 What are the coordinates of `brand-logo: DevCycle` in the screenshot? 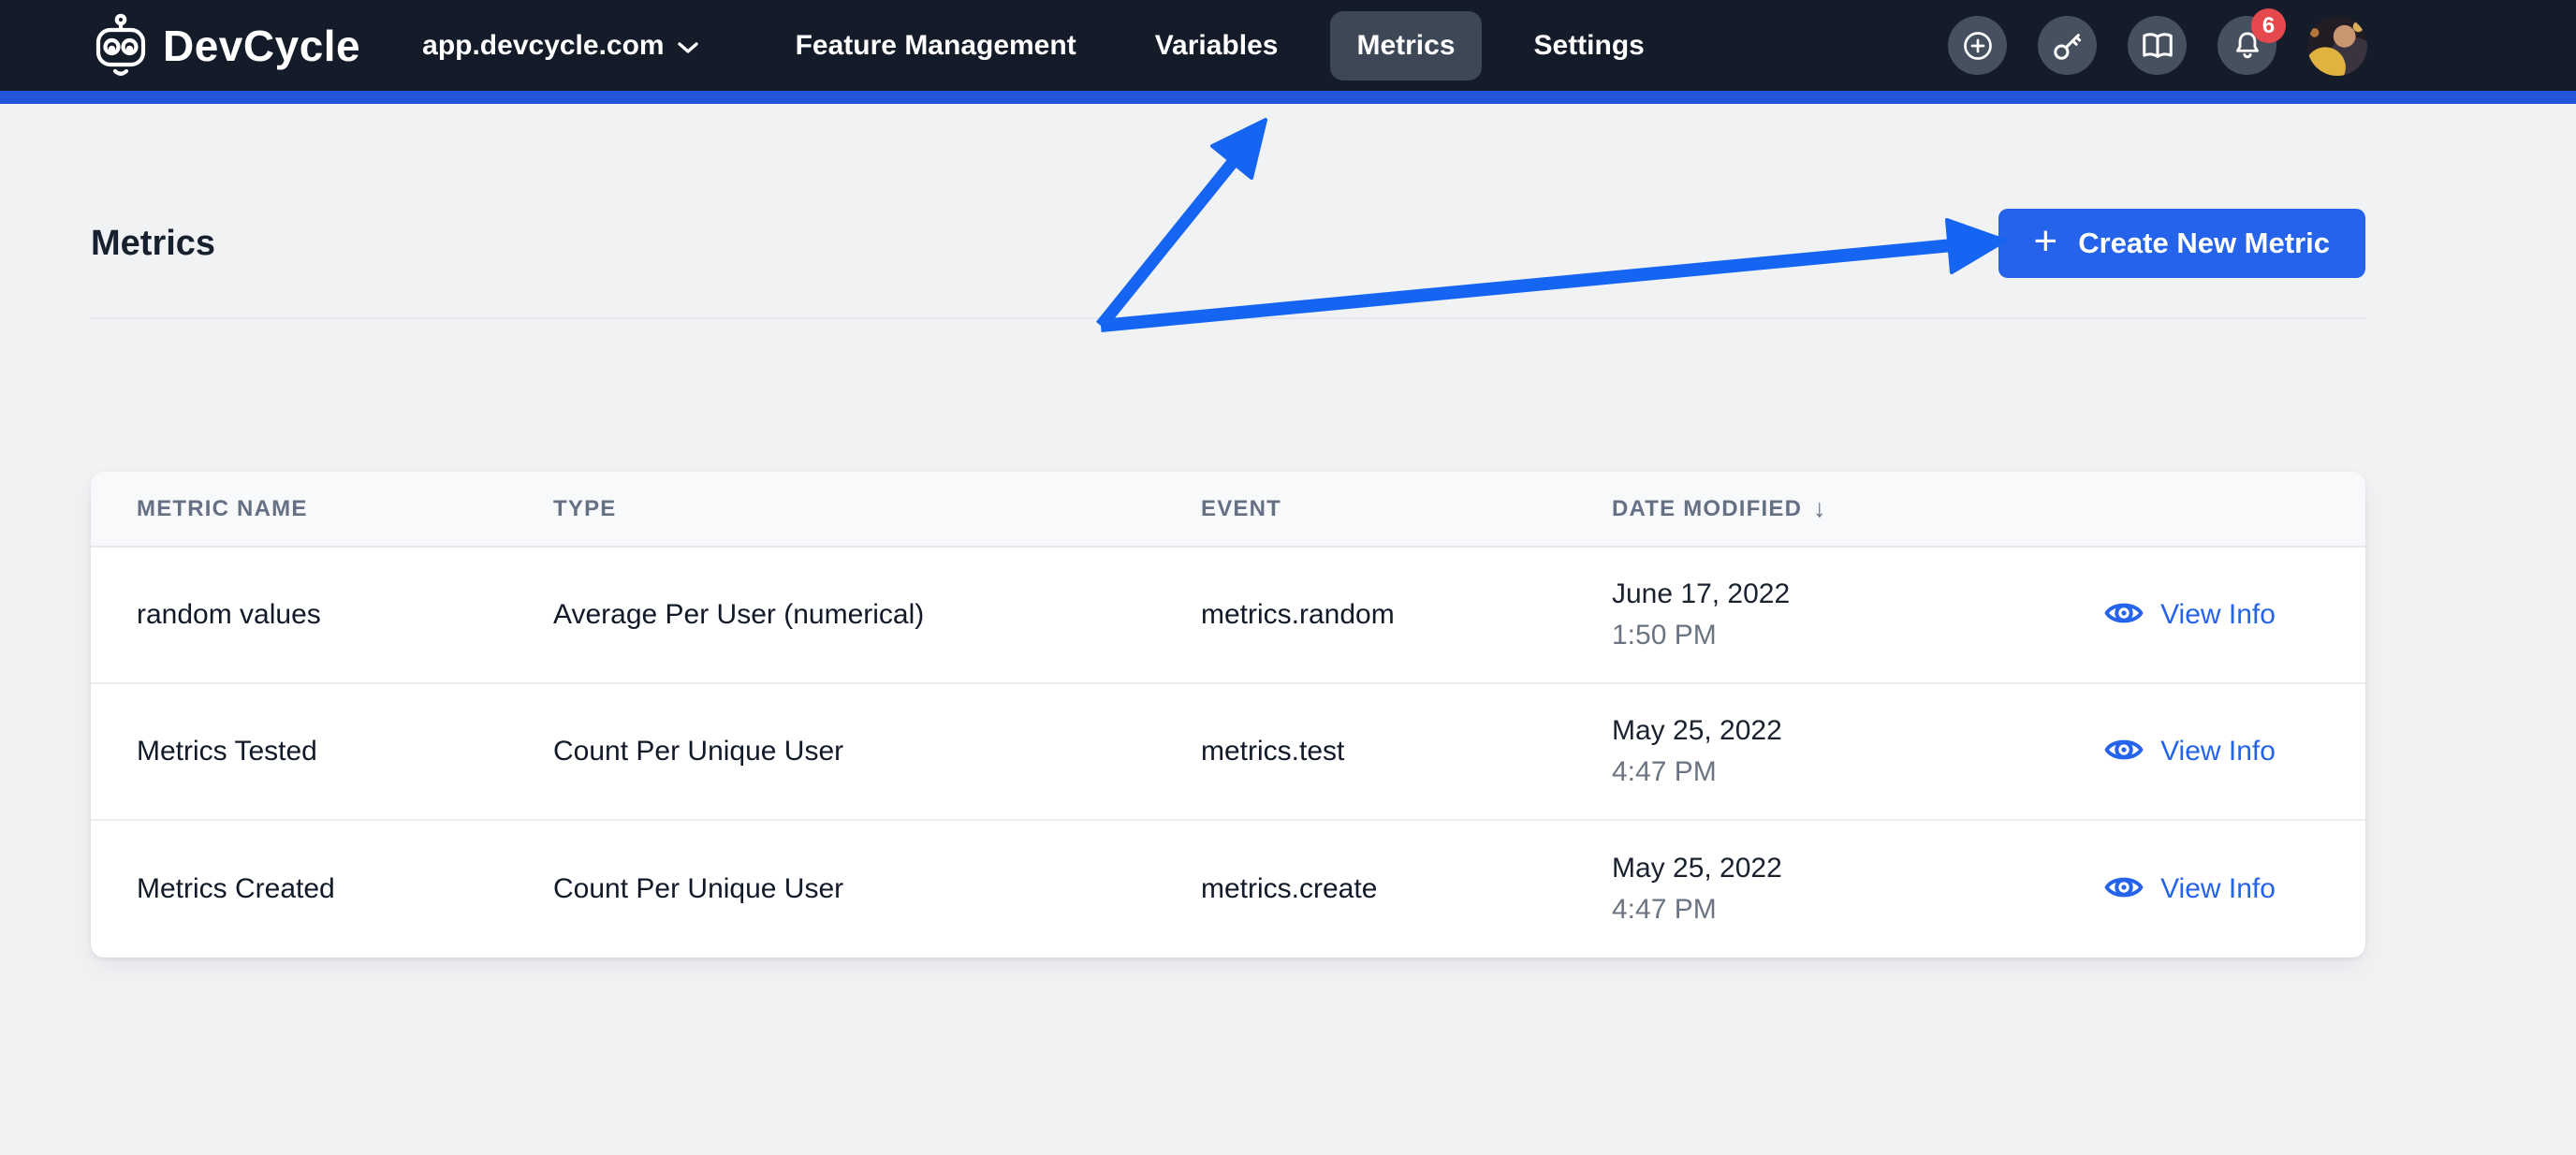 It's located at (227, 46).